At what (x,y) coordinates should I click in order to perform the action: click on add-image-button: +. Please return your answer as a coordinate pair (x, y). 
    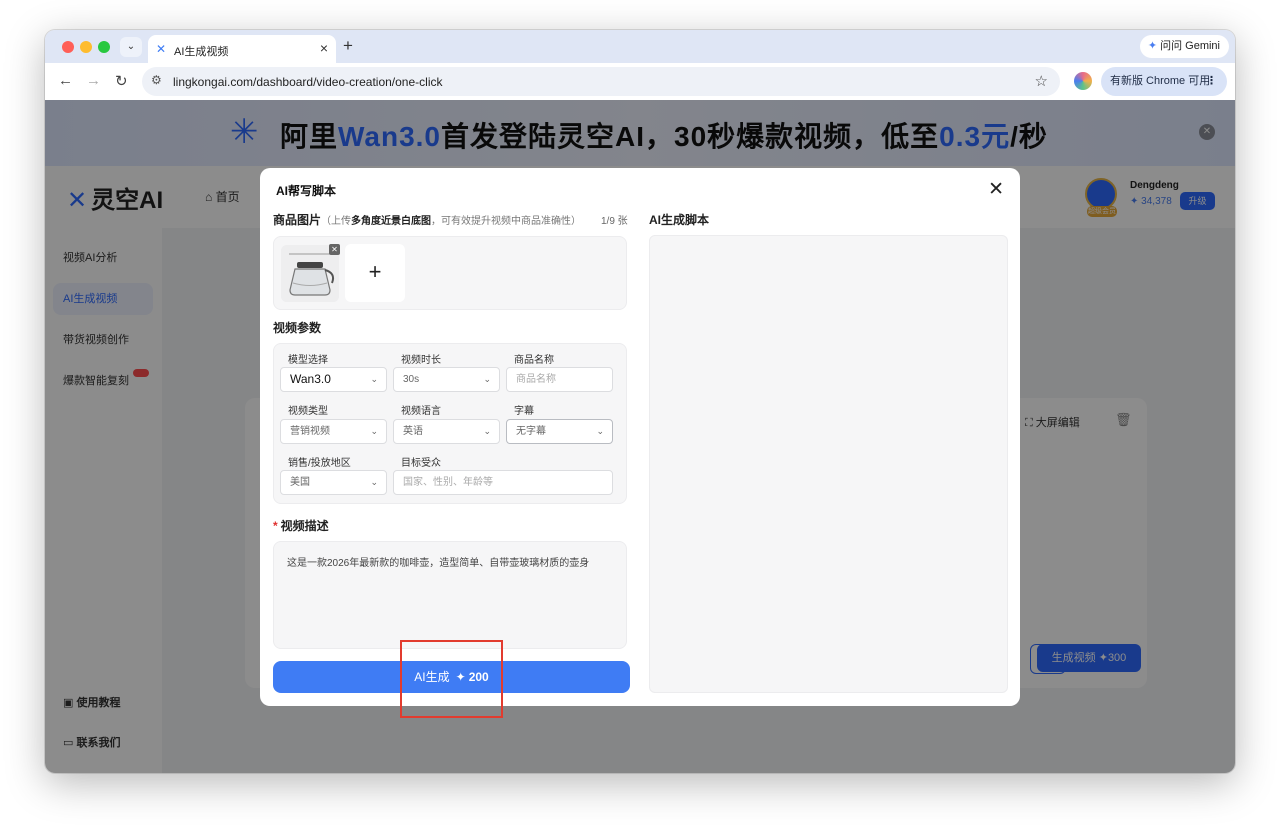
    Looking at the image, I should click on (375, 273).